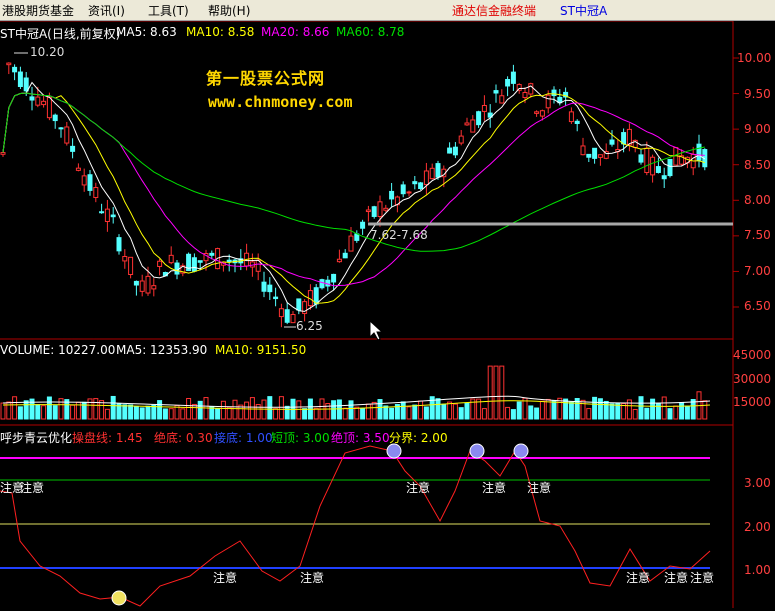 The width and height of the screenshot is (775, 611). What do you see at coordinates (266, 78) in the screenshot?
I see `watermark-title: 第一股票公式网` at bounding box center [266, 78].